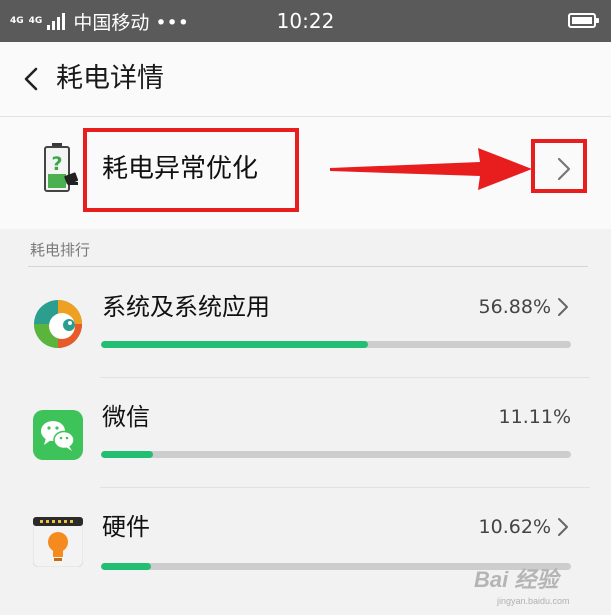  What do you see at coordinates (534, 417) in the screenshot?
I see `app-percent: 11.11%` at bounding box center [534, 417].